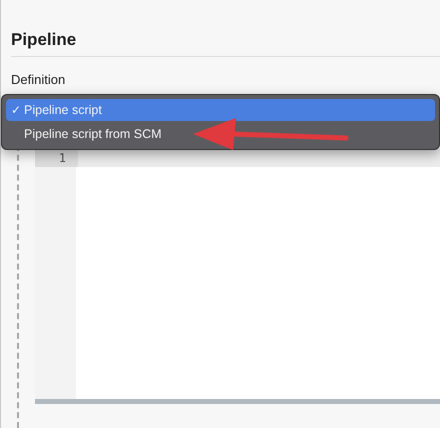  I want to click on menu-option: ✓ Pipeline script, so click(220, 110).